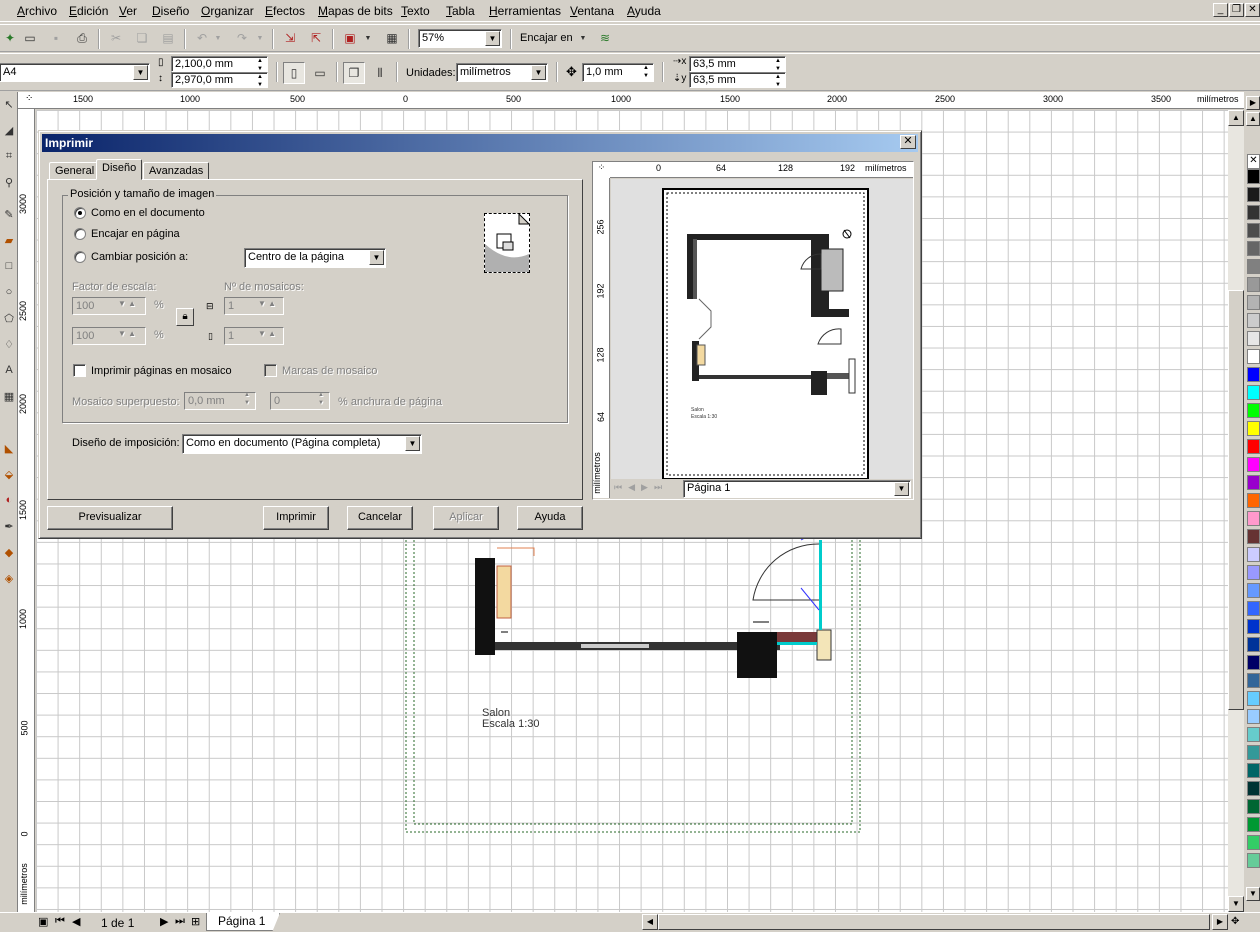 The width and height of the screenshot is (1260, 932). What do you see at coordinates (76, 921) in the screenshot?
I see `previous-page-icon: ◀` at bounding box center [76, 921].